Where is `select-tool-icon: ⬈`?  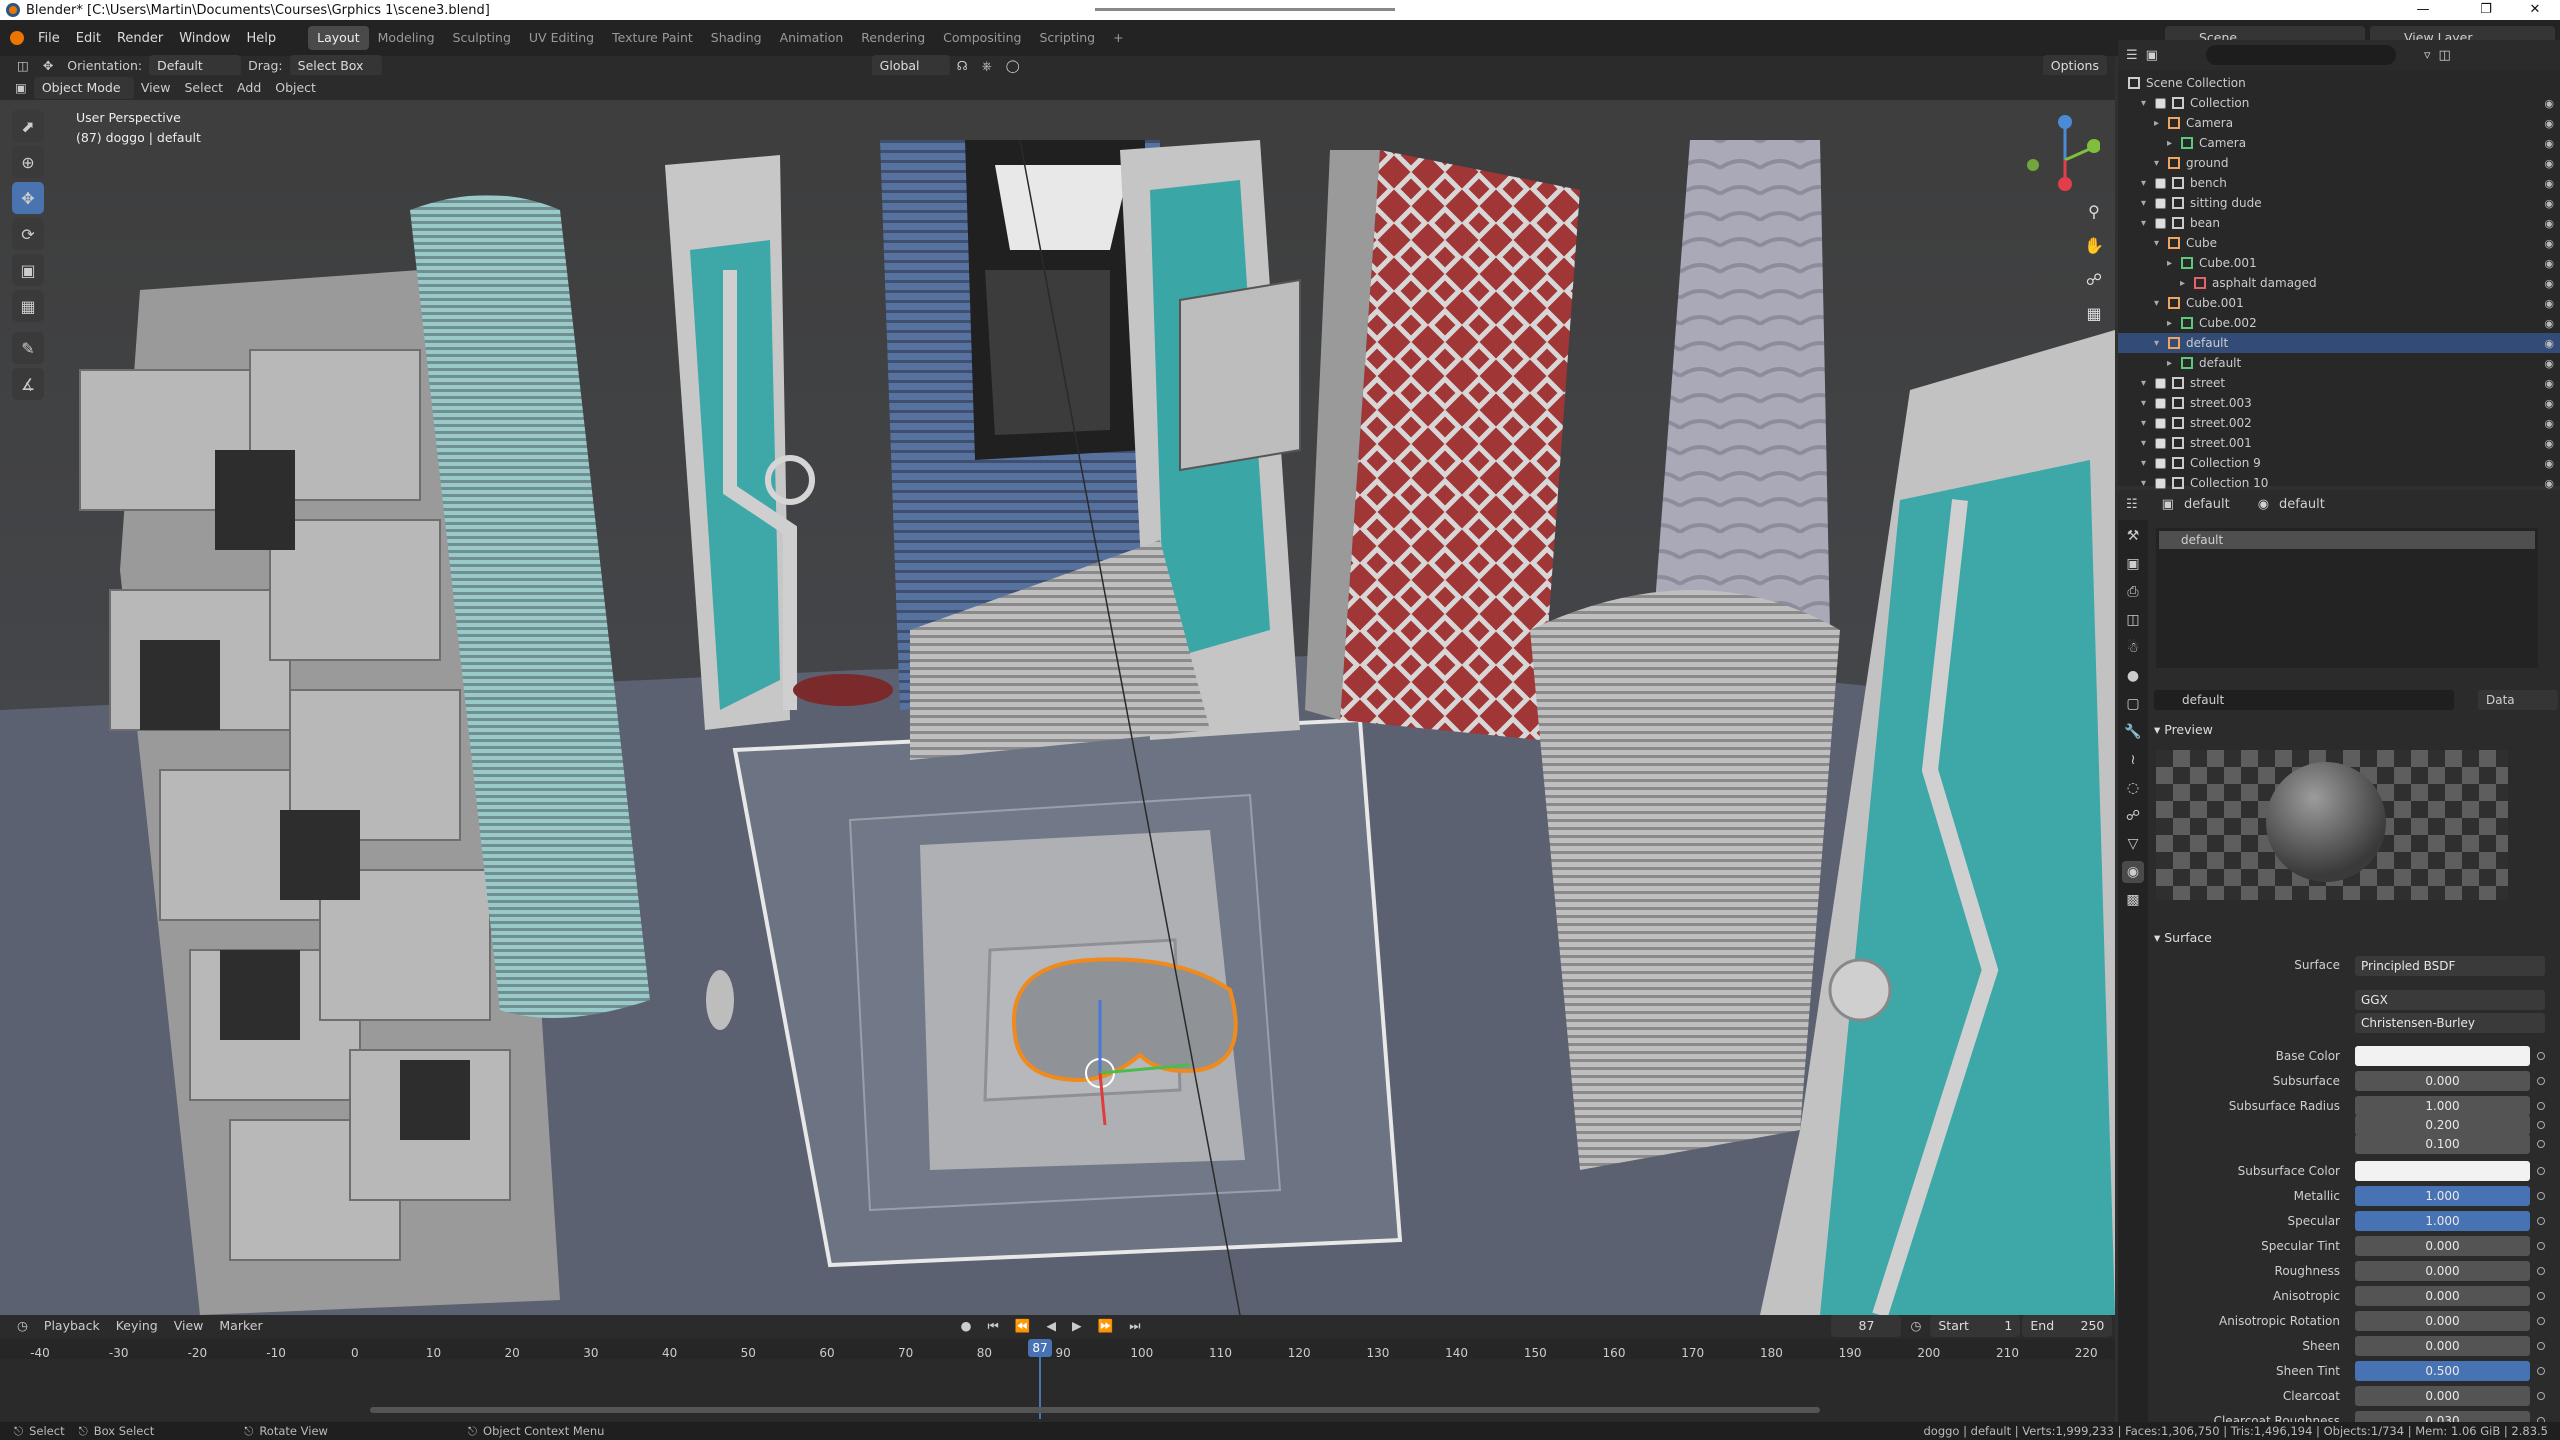
select-tool-icon: ⬈ is located at coordinates (28, 126).